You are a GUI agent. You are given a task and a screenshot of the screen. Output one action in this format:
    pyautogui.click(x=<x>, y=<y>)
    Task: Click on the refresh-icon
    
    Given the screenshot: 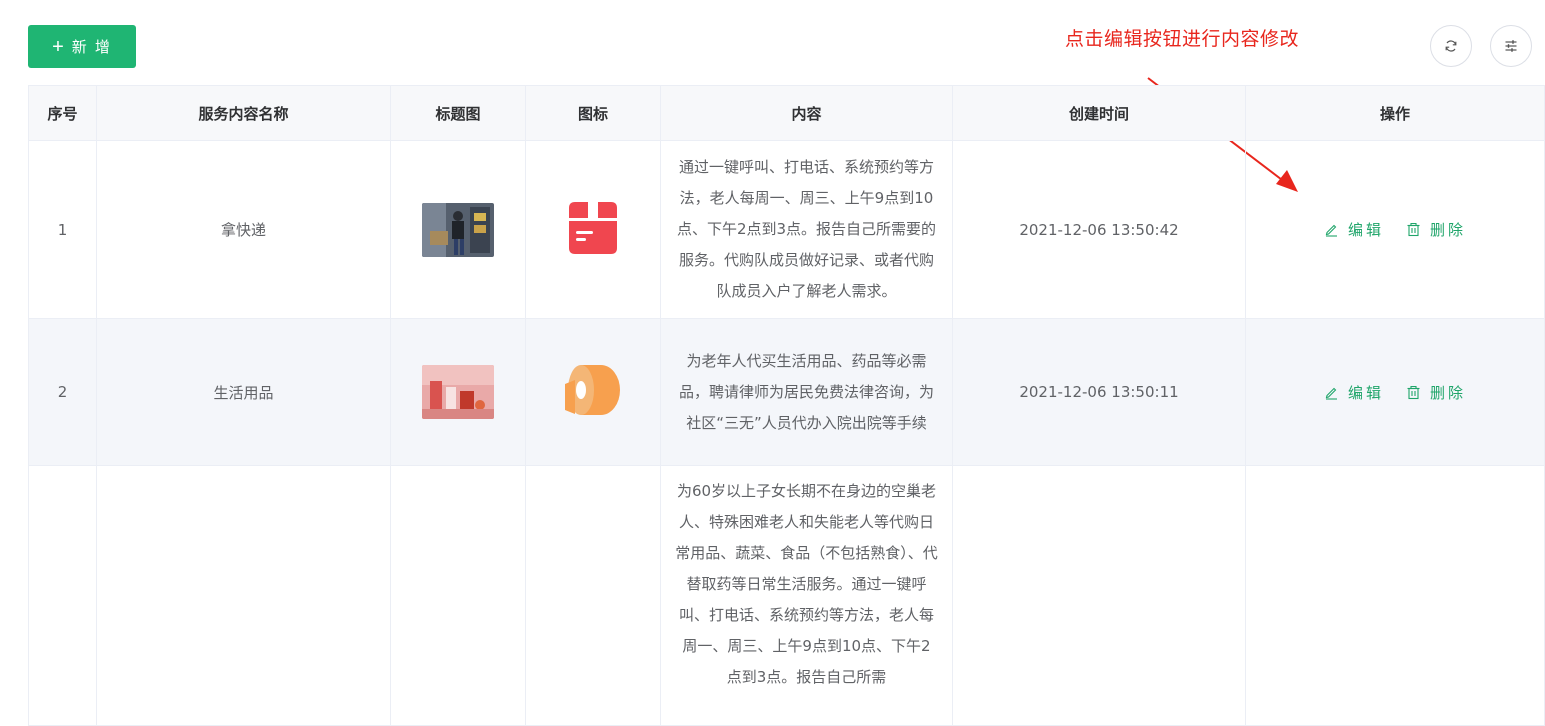 What is the action you would take?
    pyautogui.click(x=1451, y=46)
    